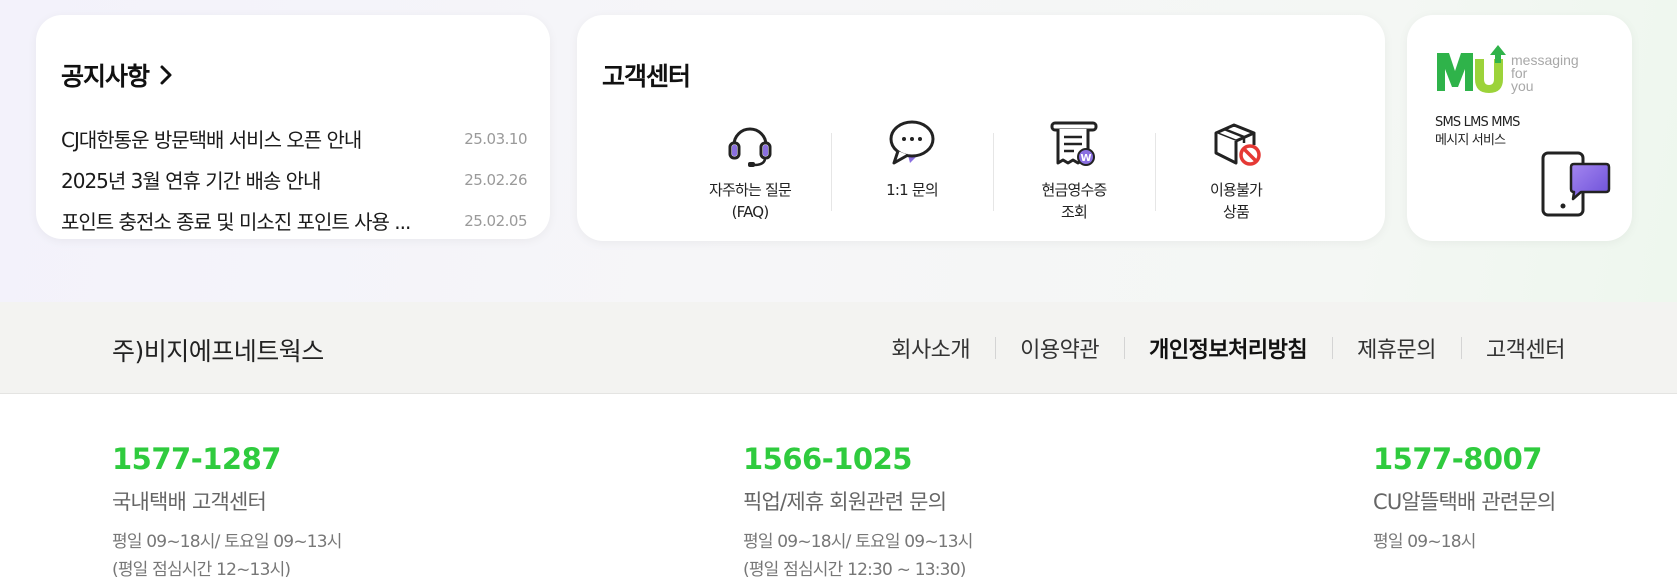 This screenshot has width=1677, height=580. I want to click on company-name: 주)비지에프네트웍스, so click(218, 351).